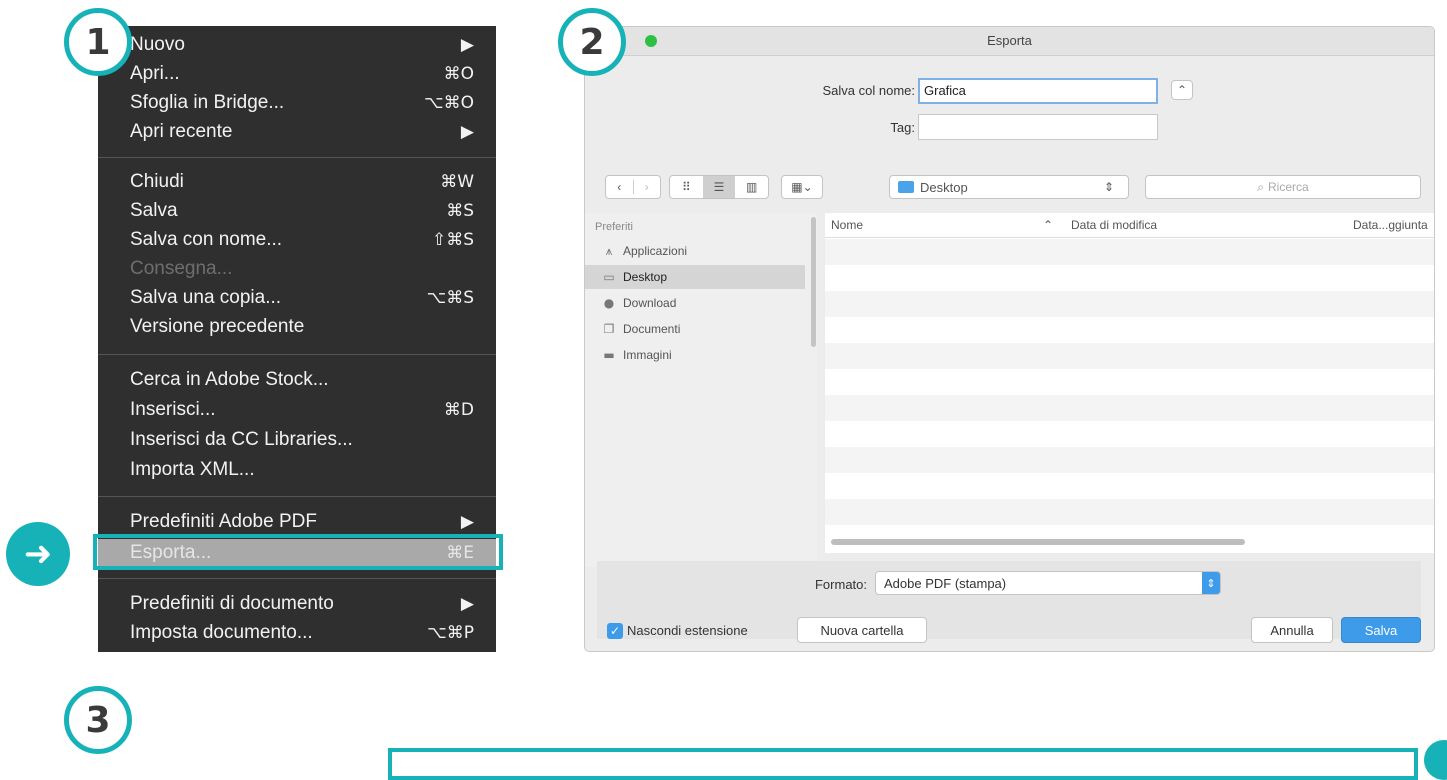  I want to click on new-folder-button: Nuova cartella, so click(862, 630).